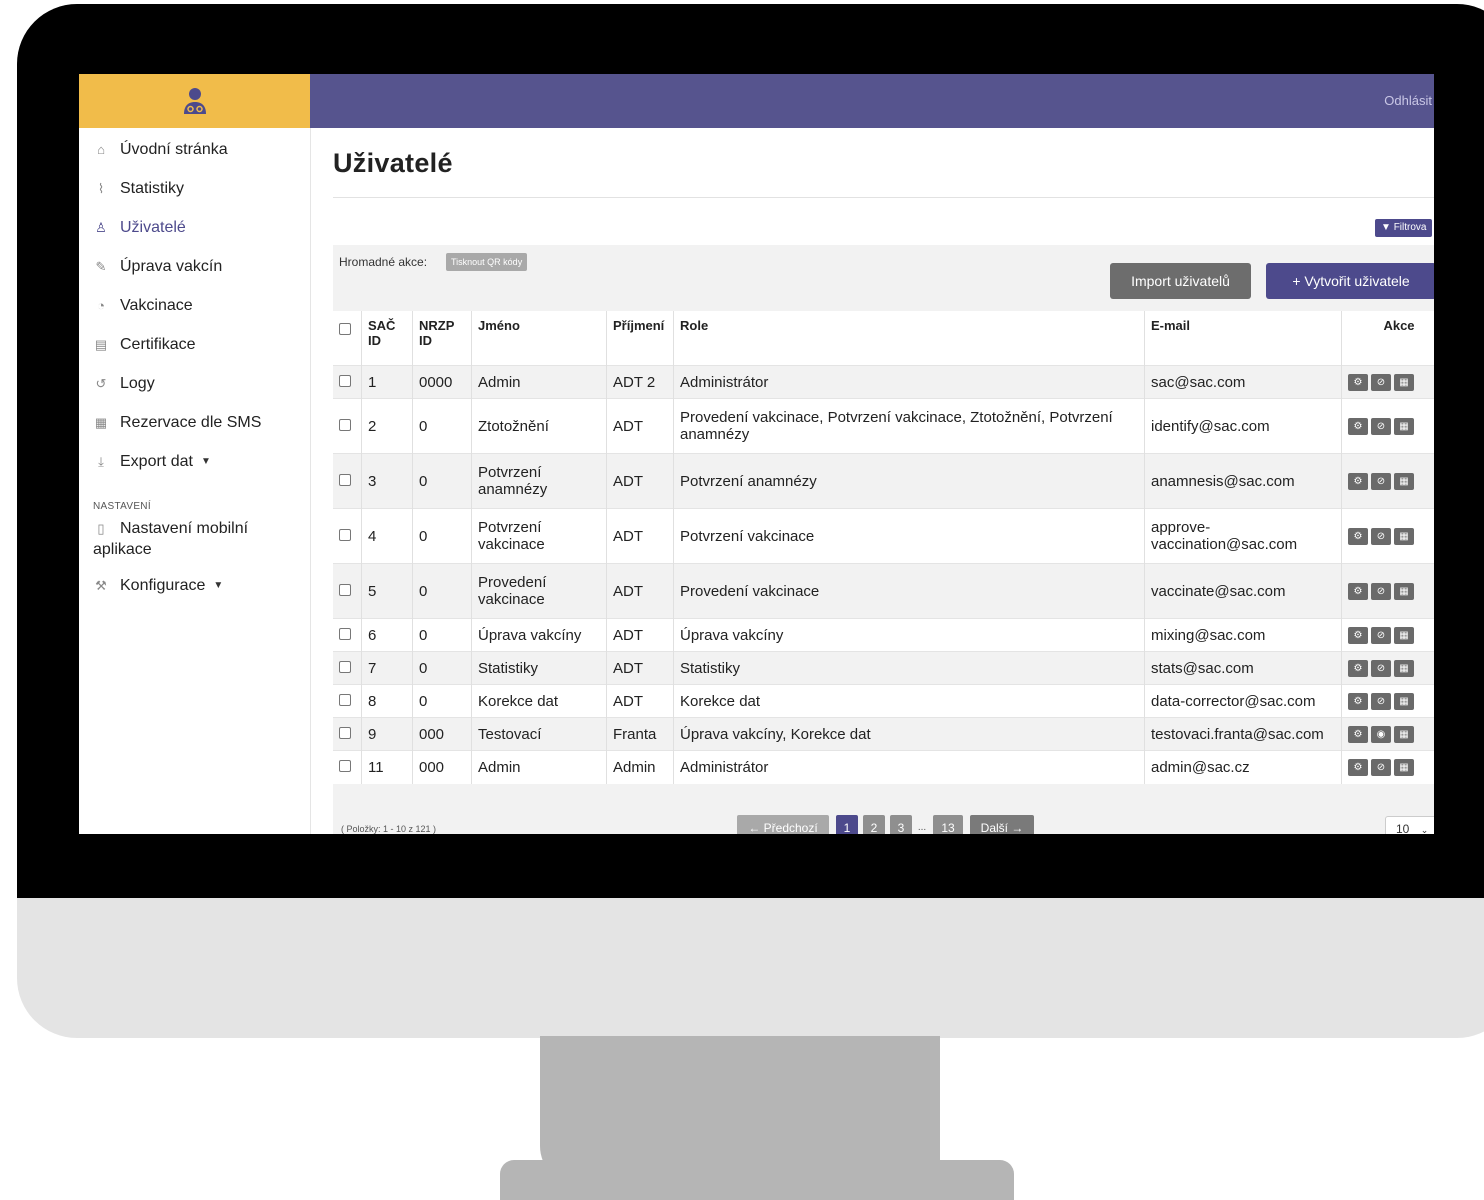 The width and height of the screenshot is (1484, 1200). I want to click on import-users-button: Import uživatelů, so click(1180, 281).